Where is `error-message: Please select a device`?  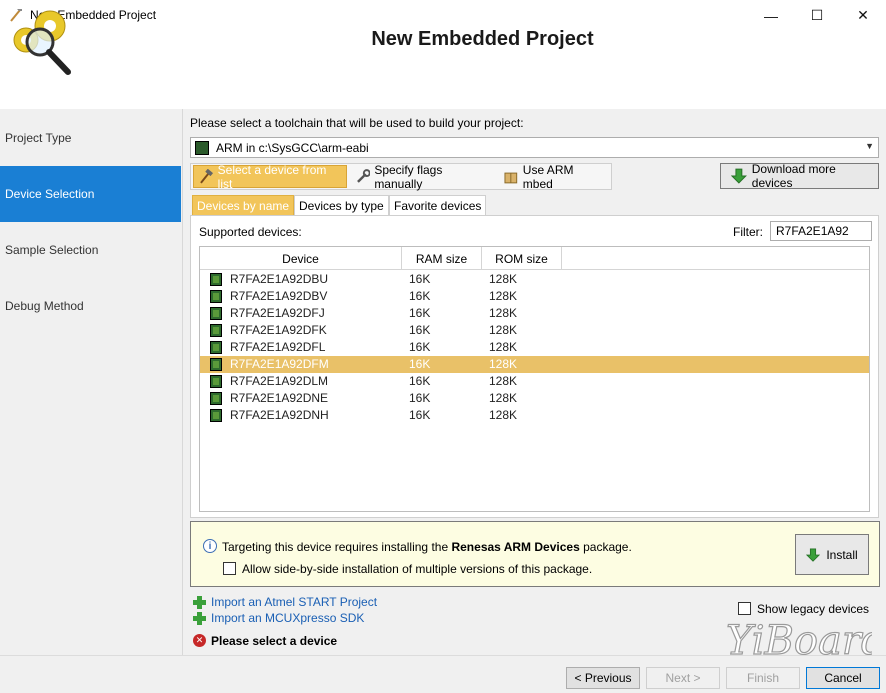 error-message: Please select a device is located at coordinates (274, 641).